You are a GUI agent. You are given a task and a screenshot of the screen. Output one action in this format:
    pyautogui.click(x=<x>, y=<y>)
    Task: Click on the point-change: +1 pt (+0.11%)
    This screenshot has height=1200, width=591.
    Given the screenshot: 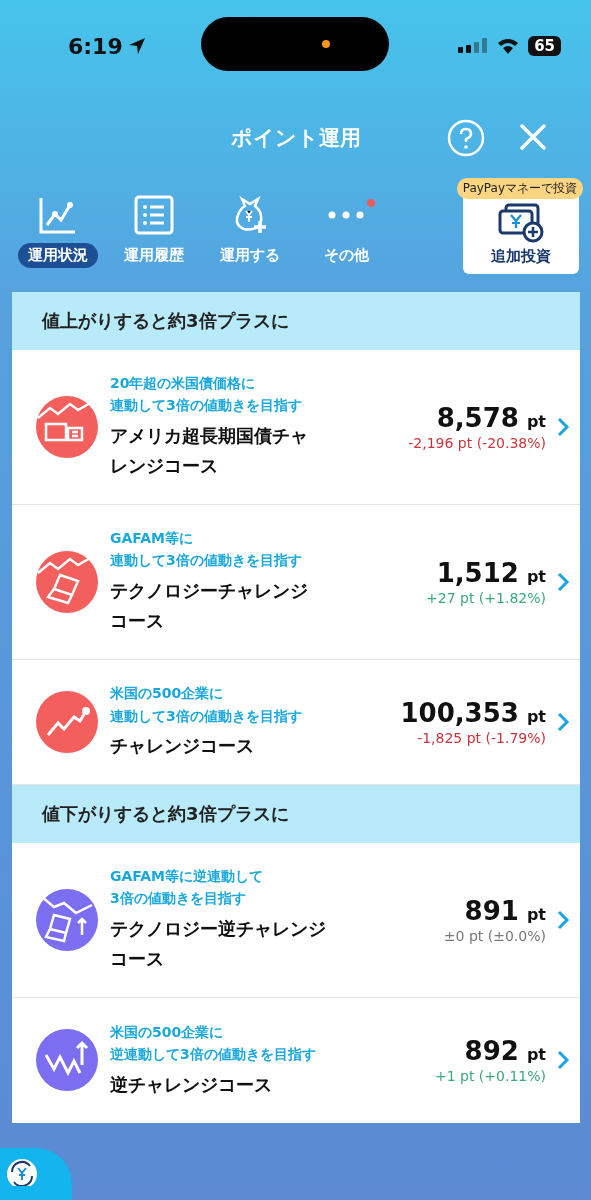 What is the action you would take?
    pyautogui.click(x=490, y=1076)
    